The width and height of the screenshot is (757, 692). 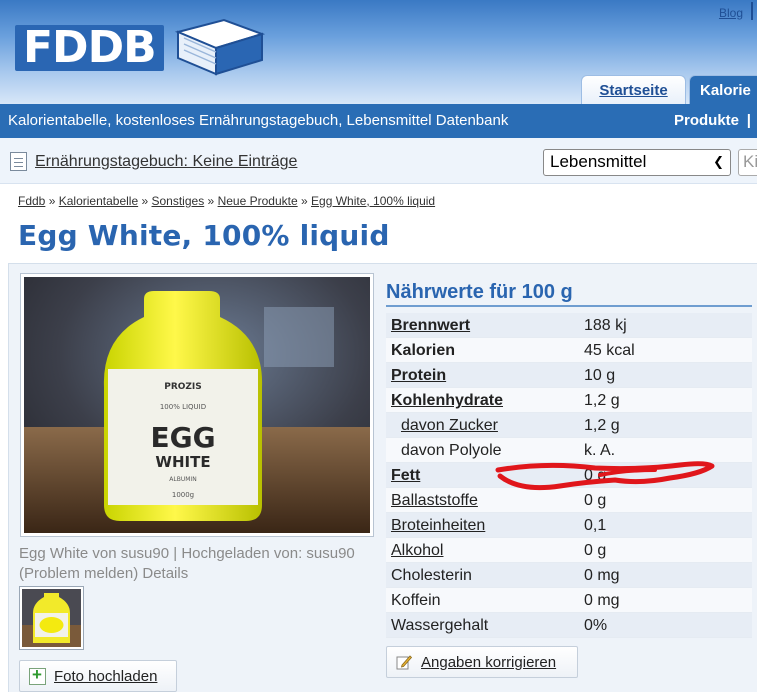 What do you see at coordinates (569, 500) in the screenshot?
I see `nutrition-row-ballaststoffe: Ballaststoffe 0 g` at bounding box center [569, 500].